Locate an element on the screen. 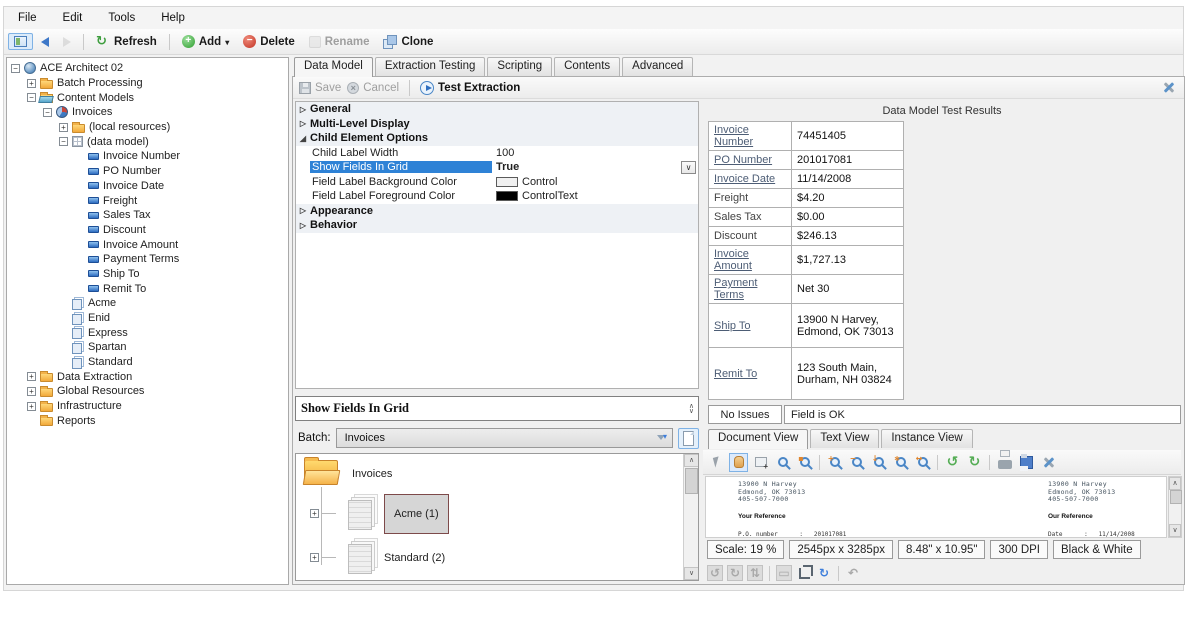 Image resolution: width=1200 pixels, height=625 pixels. tree-item-enid: Enid is located at coordinates (147, 318).